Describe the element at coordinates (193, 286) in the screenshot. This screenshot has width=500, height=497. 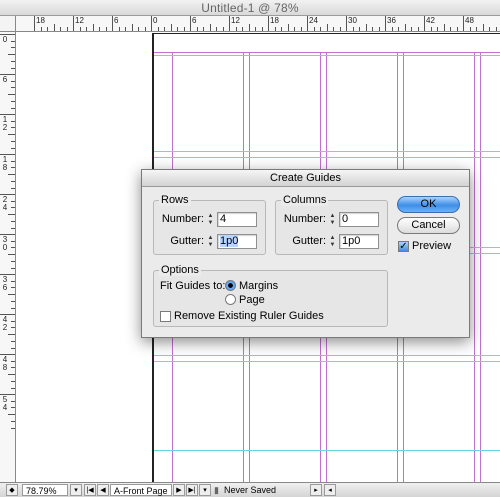
I see `fit-guides-label: Fit Guides to:` at that location.